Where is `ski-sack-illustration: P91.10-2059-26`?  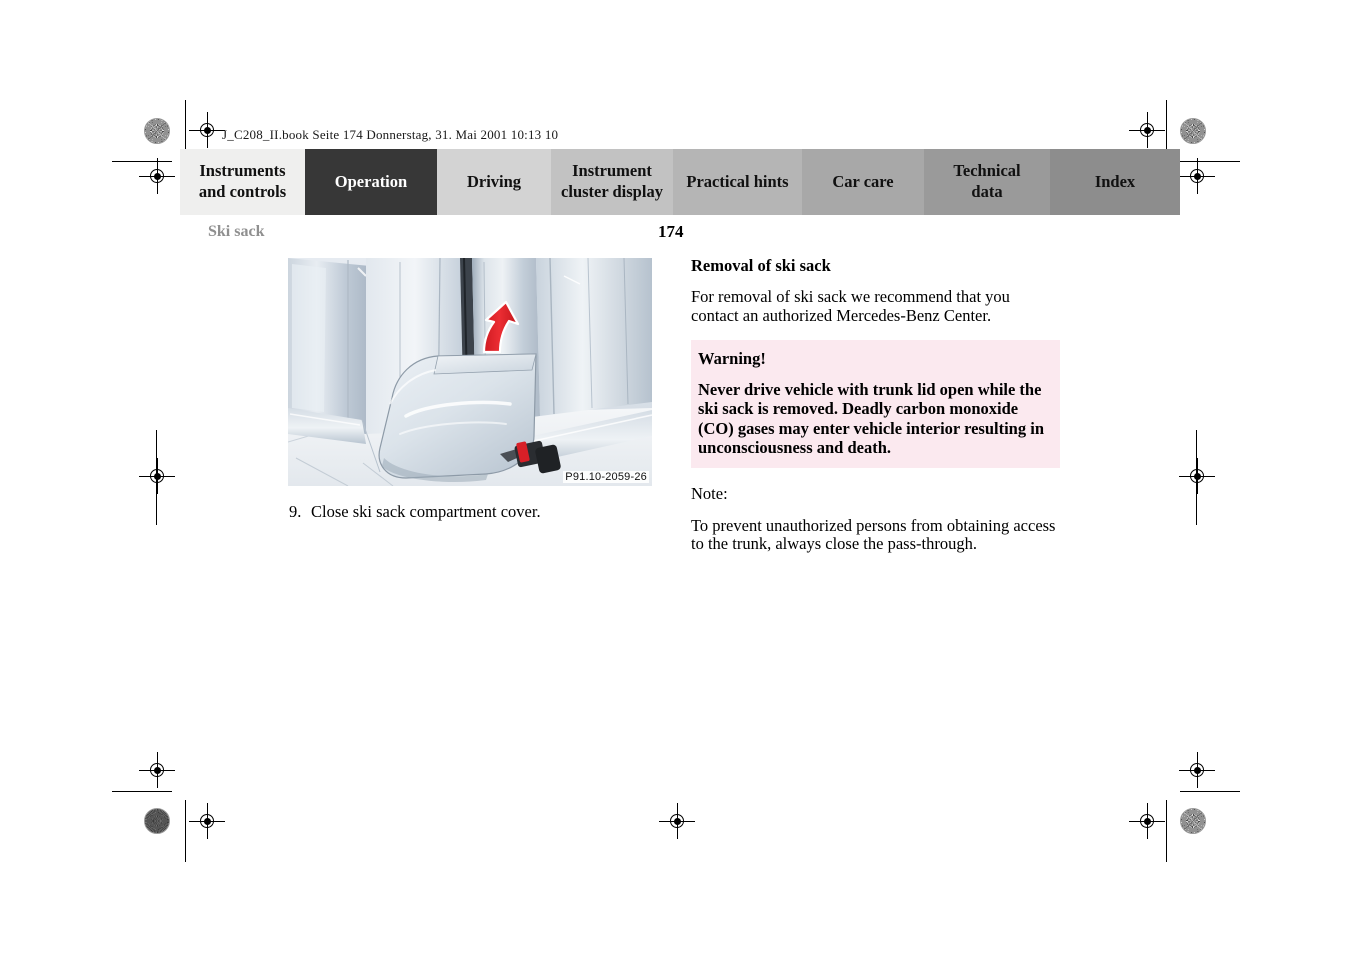
ski-sack-illustration: P91.10-2059-26 is located at coordinates (470, 372).